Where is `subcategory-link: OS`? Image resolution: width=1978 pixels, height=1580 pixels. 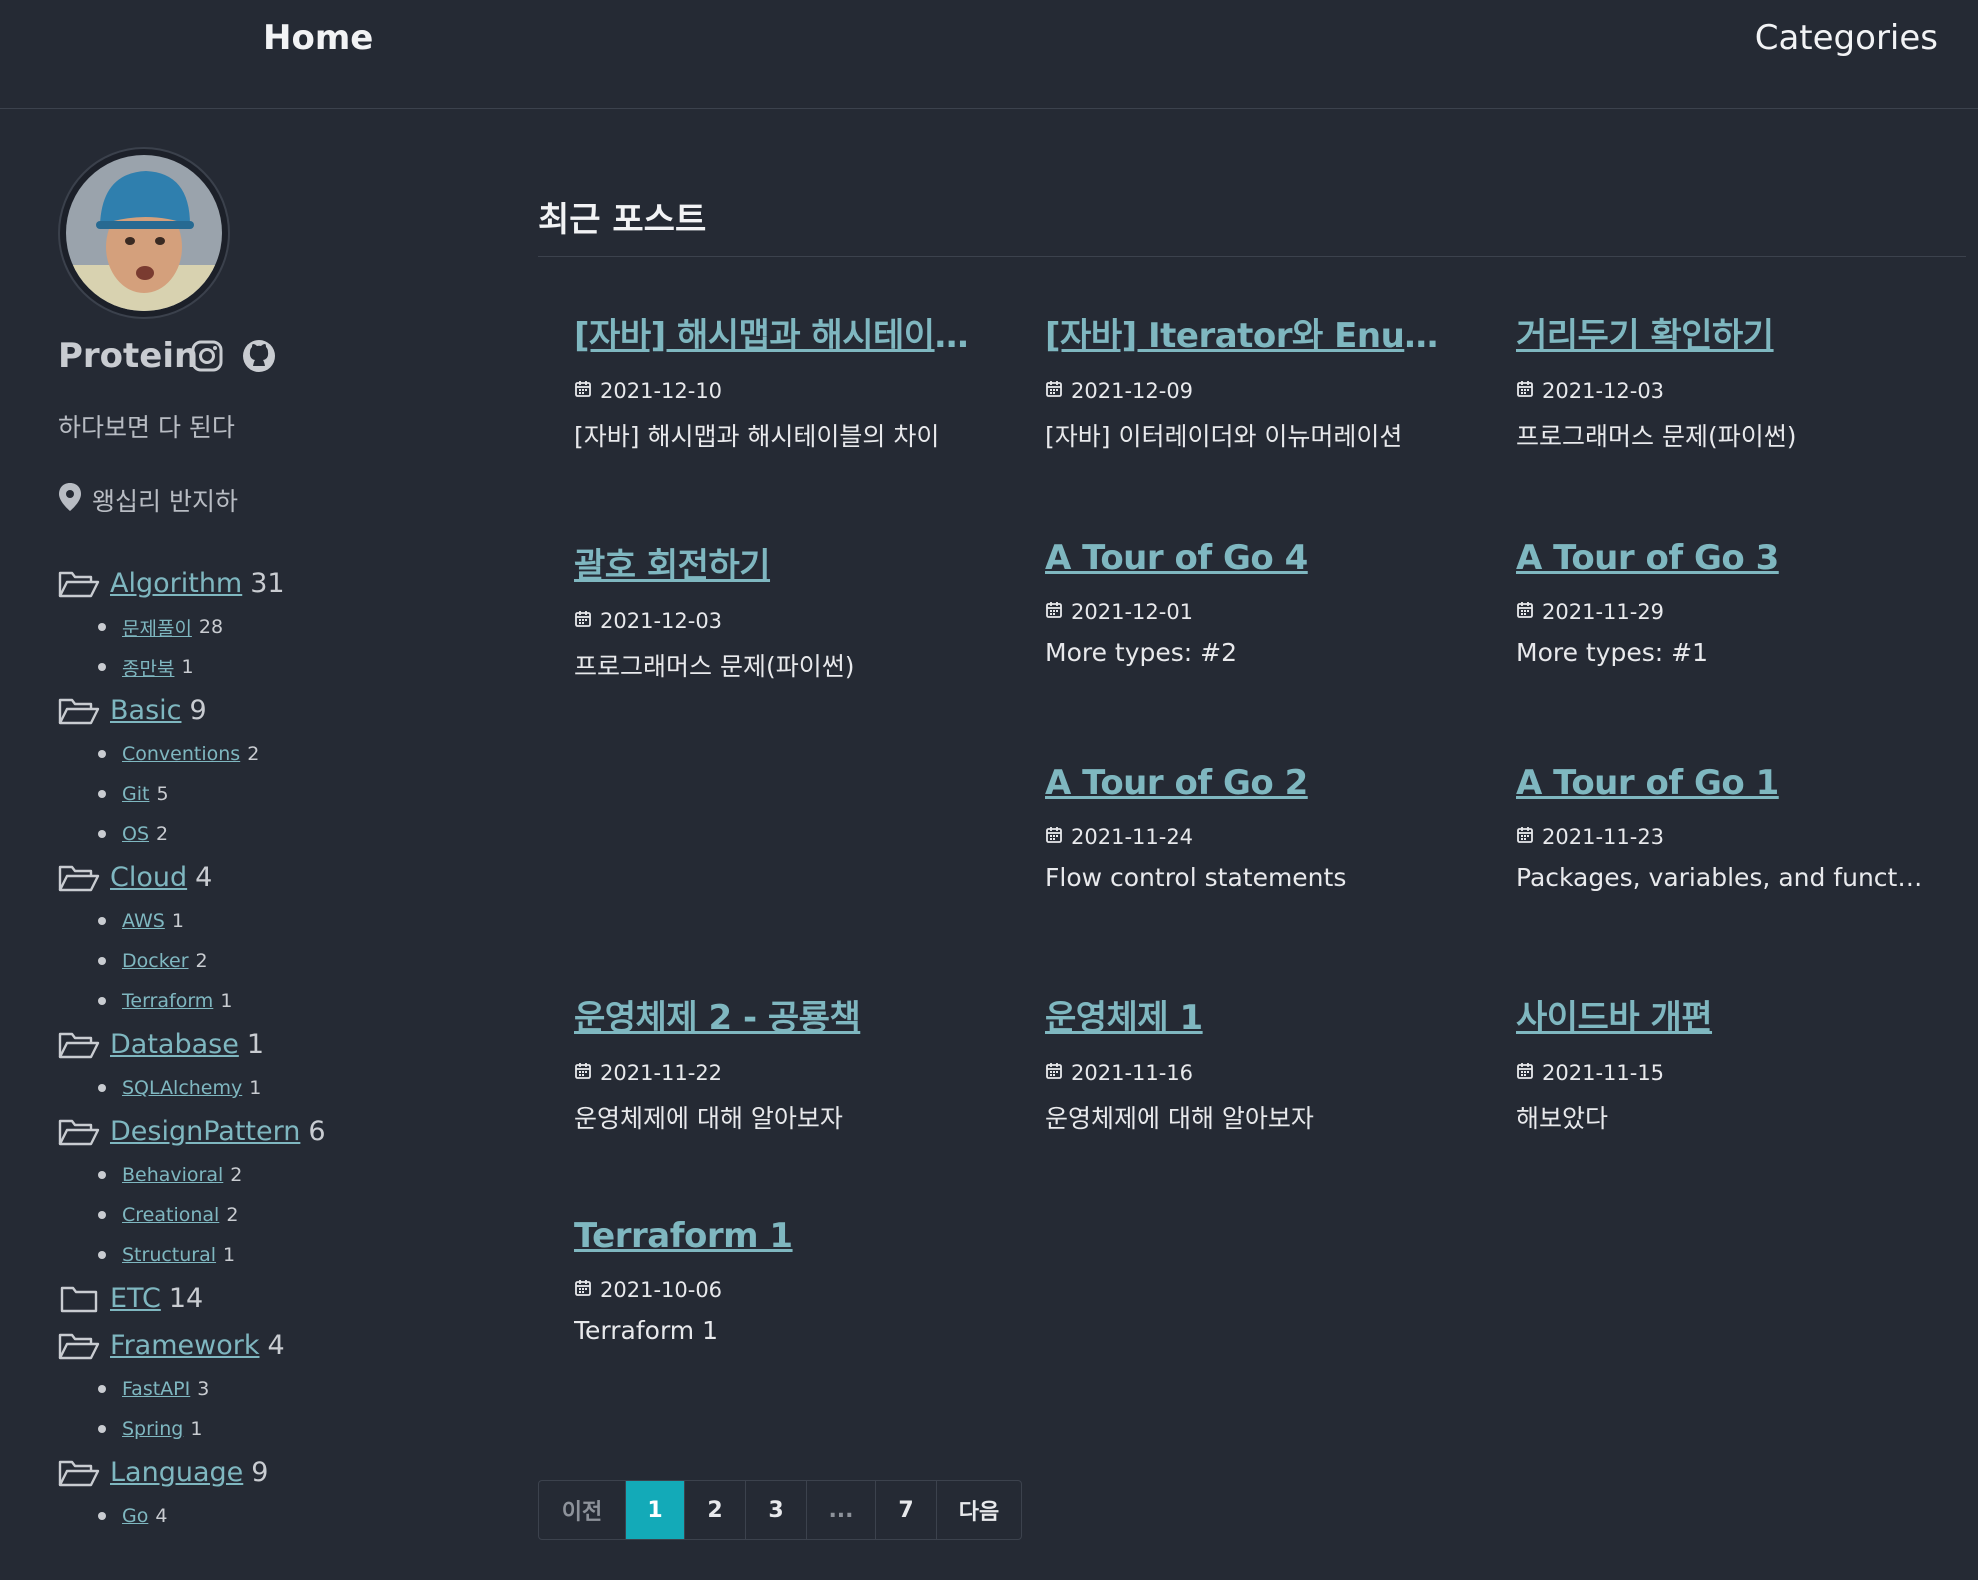 subcategory-link: OS is located at coordinates (135, 834).